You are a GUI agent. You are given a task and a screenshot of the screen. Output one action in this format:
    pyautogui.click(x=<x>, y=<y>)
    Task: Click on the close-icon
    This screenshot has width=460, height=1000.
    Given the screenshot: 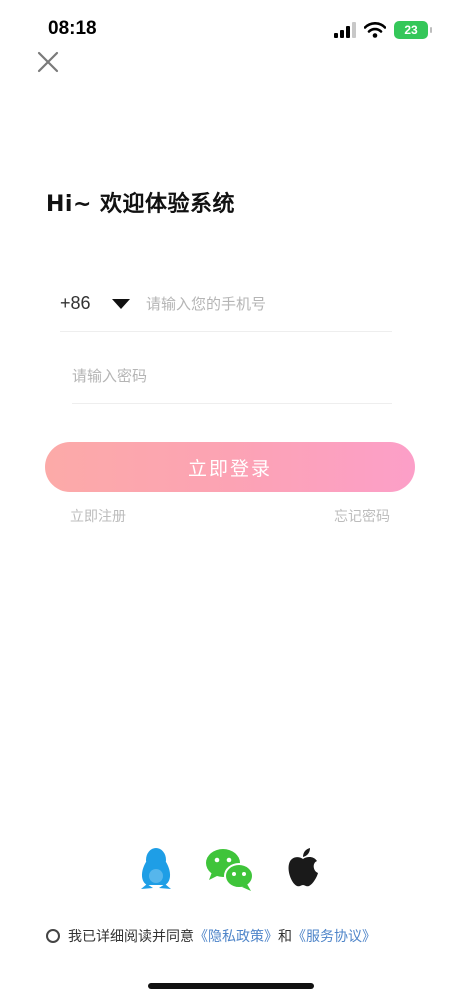 What is the action you would take?
    pyautogui.click(x=48, y=62)
    